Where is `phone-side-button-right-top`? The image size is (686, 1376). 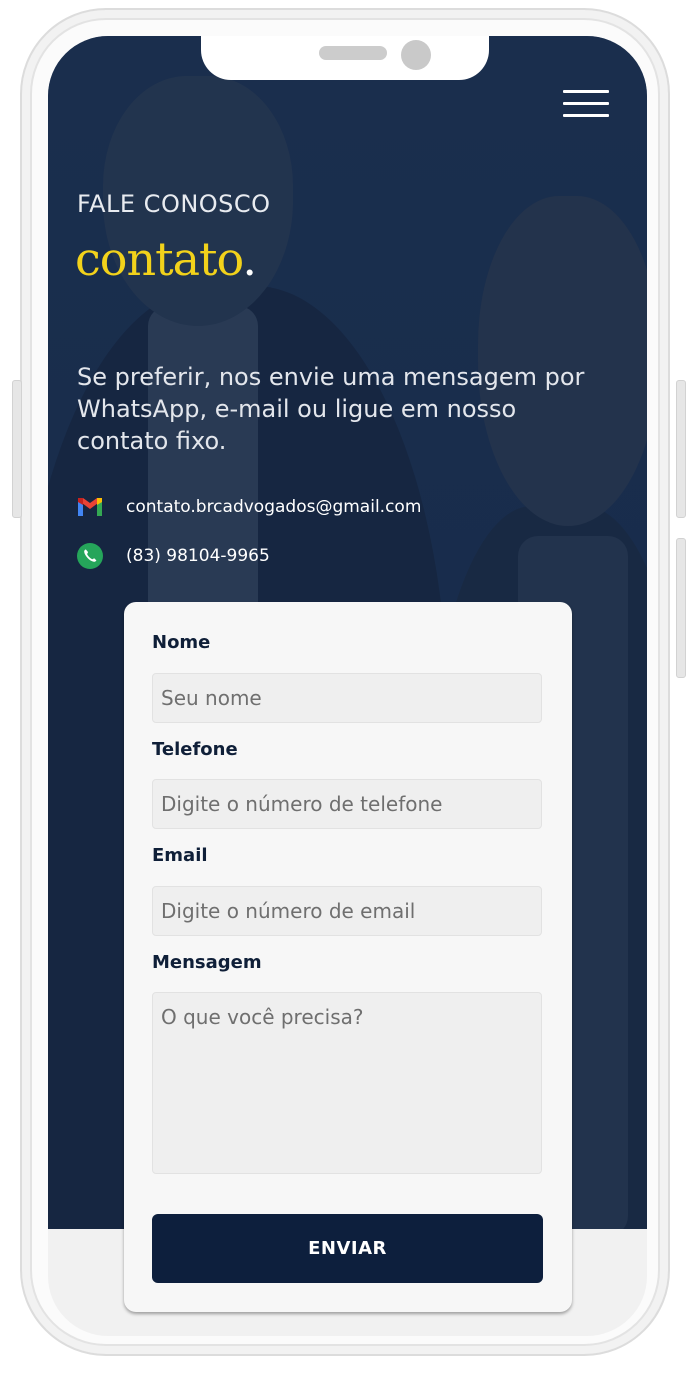 phone-side-button-right-top is located at coordinates (681, 449).